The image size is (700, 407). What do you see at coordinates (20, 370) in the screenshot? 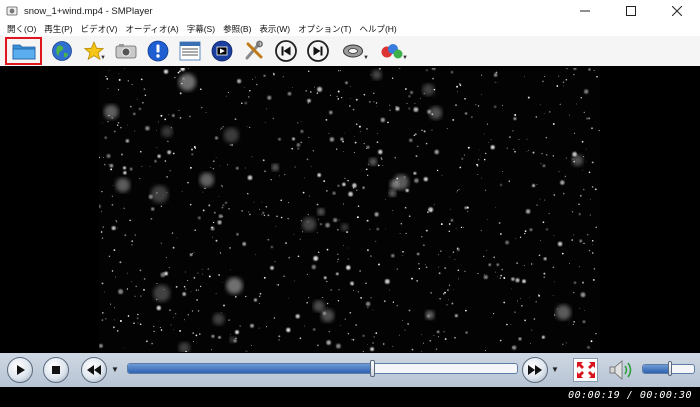
I see `play-button` at bounding box center [20, 370].